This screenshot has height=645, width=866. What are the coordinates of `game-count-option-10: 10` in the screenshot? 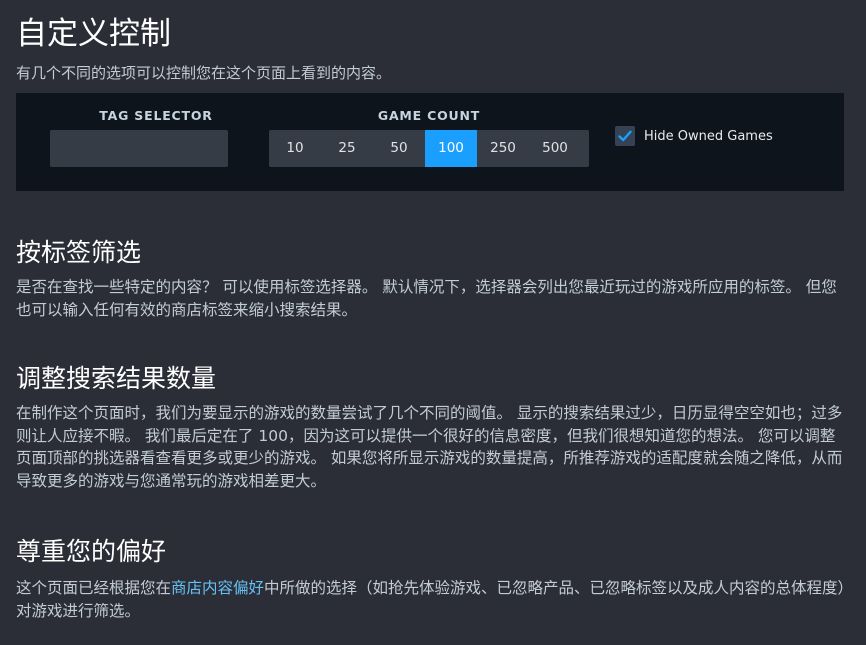 It's located at (295, 148).